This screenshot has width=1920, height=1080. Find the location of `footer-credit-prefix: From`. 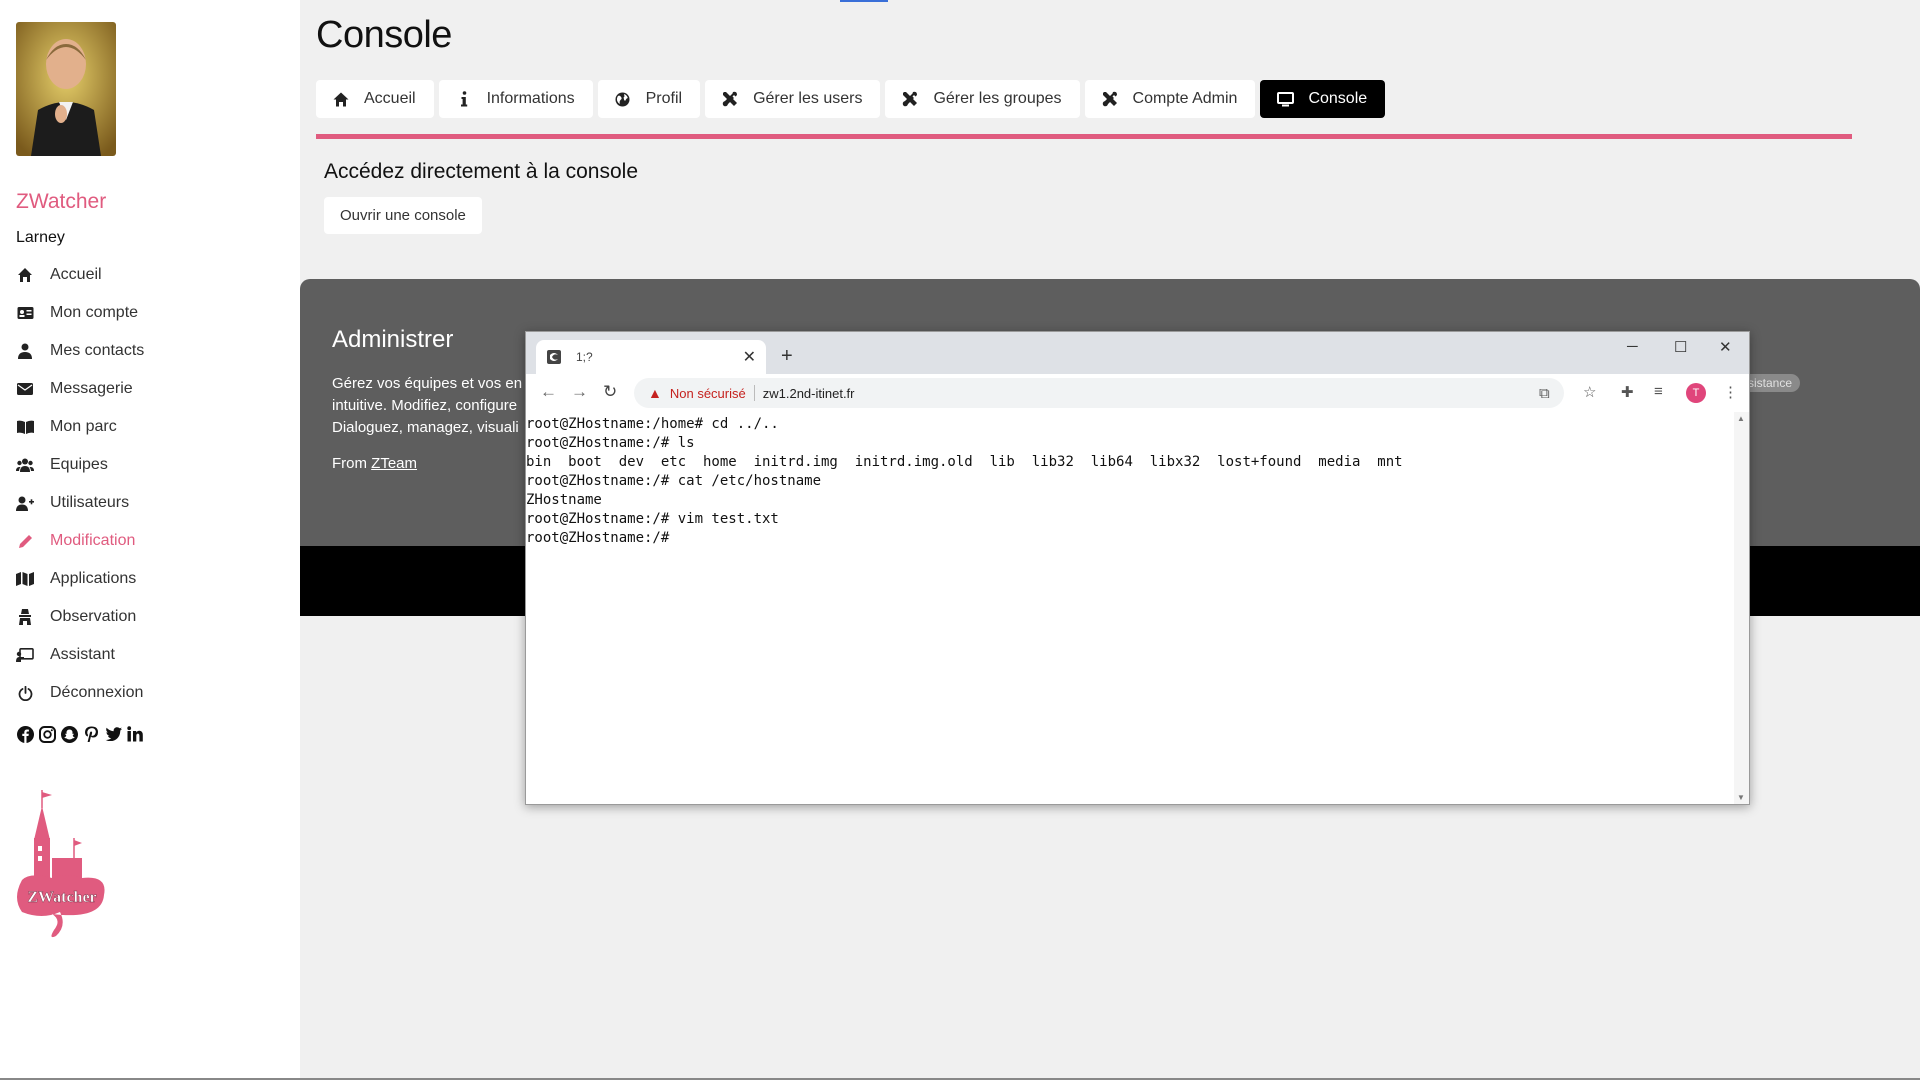

footer-credit-prefix: From is located at coordinates (352, 463).